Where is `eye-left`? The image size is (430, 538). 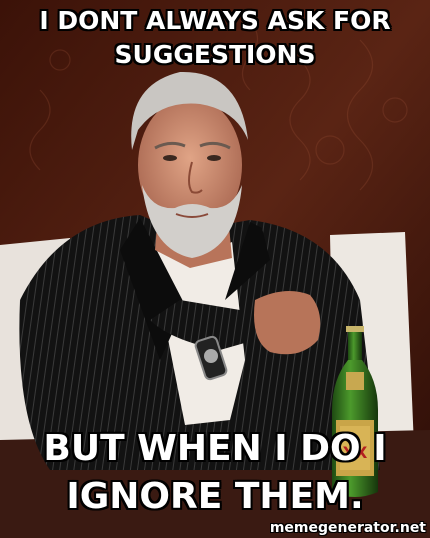
eye-left is located at coordinates (170, 158).